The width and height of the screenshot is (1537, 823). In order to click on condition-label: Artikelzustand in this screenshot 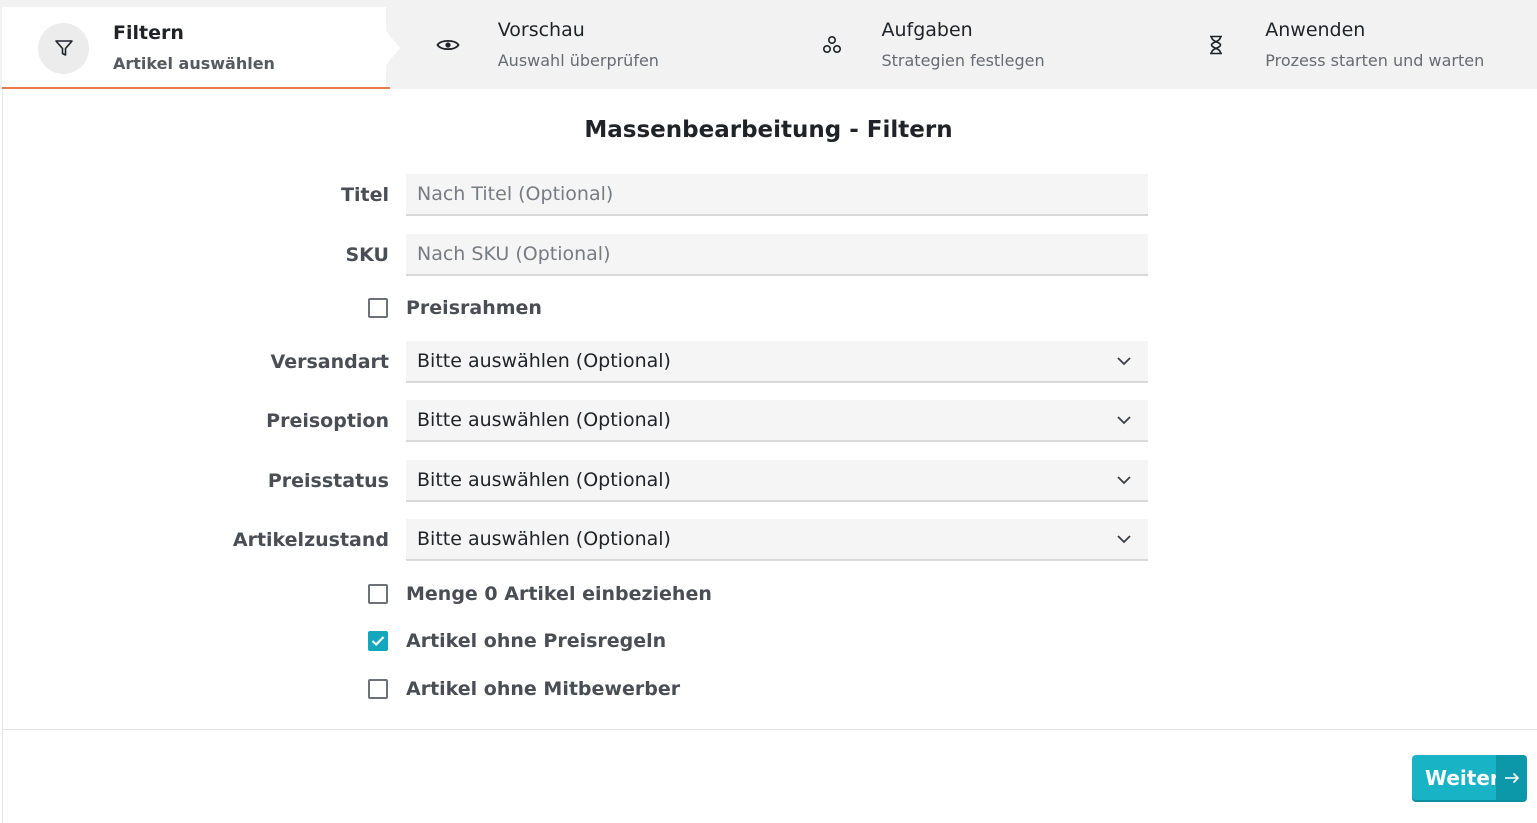, I will do `click(310, 540)`.